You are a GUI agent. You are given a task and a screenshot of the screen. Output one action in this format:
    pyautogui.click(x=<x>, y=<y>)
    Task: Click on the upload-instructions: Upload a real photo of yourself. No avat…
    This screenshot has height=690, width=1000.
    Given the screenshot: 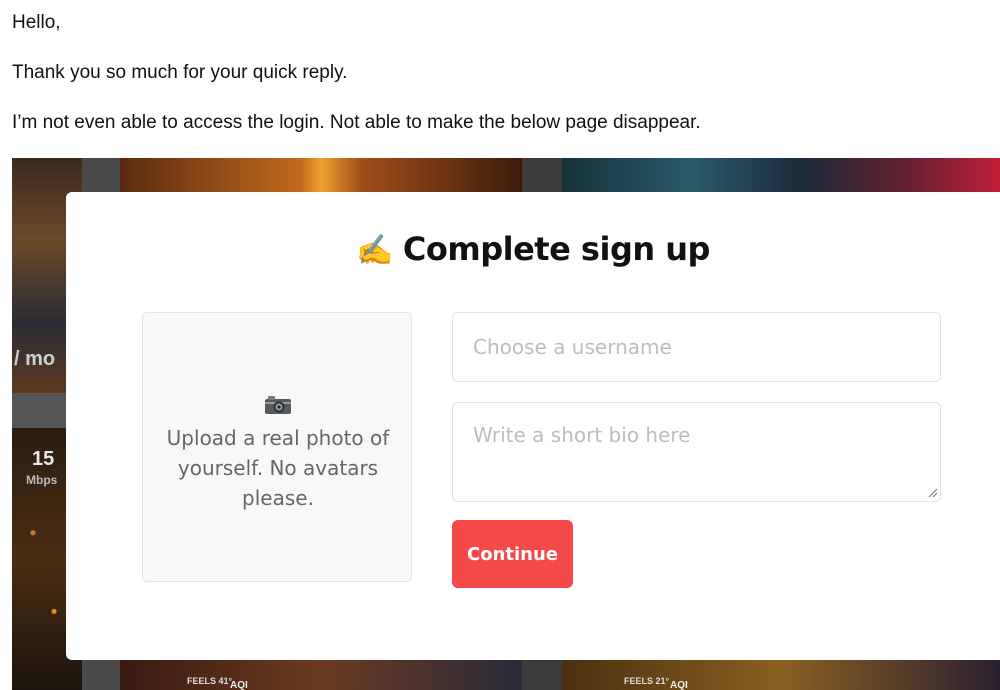 What is the action you would take?
    pyautogui.click(x=278, y=468)
    